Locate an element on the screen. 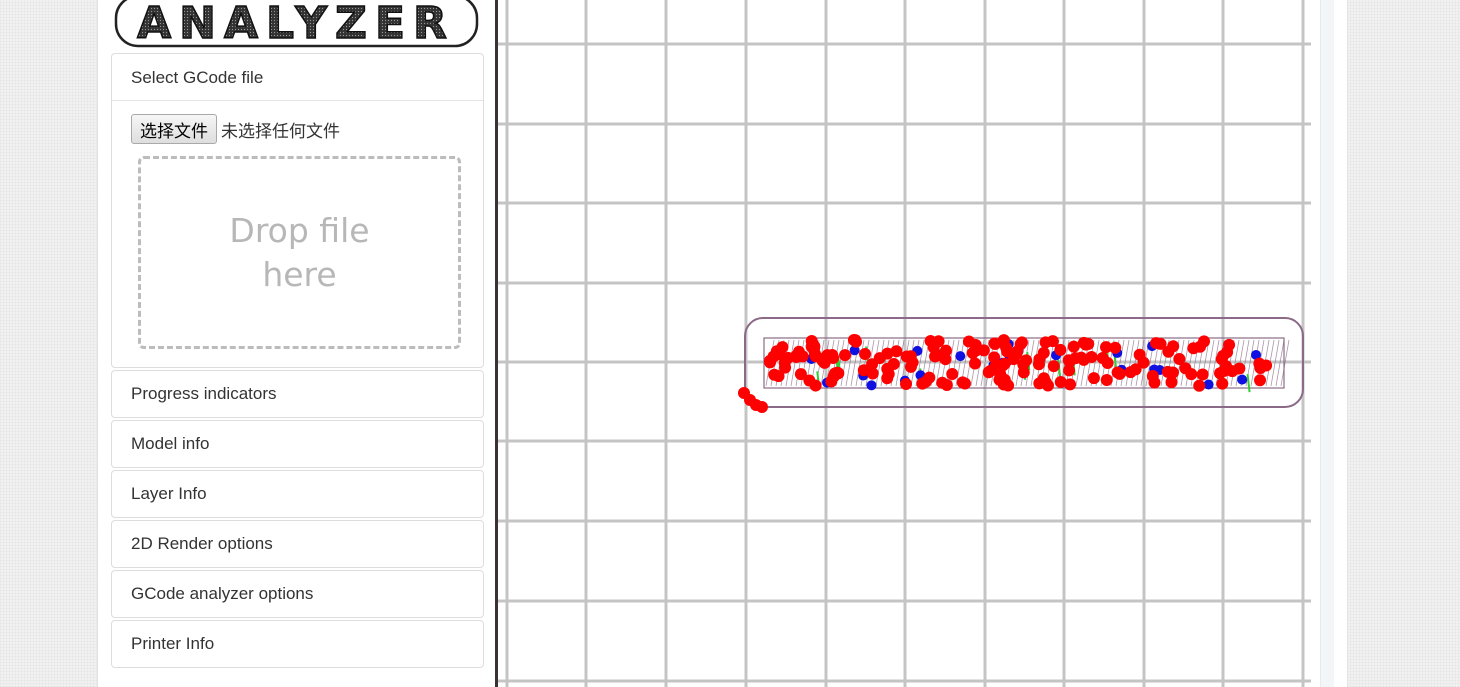 The height and width of the screenshot is (687, 1460). progress-indicators-panel: Progress indicators is located at coordinates (297, 394).